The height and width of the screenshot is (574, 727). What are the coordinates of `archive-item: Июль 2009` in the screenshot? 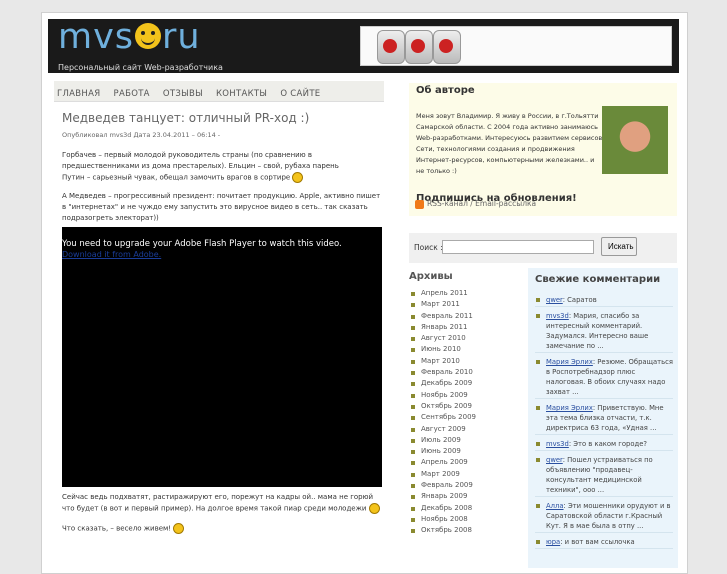 It's located at (464, 440).